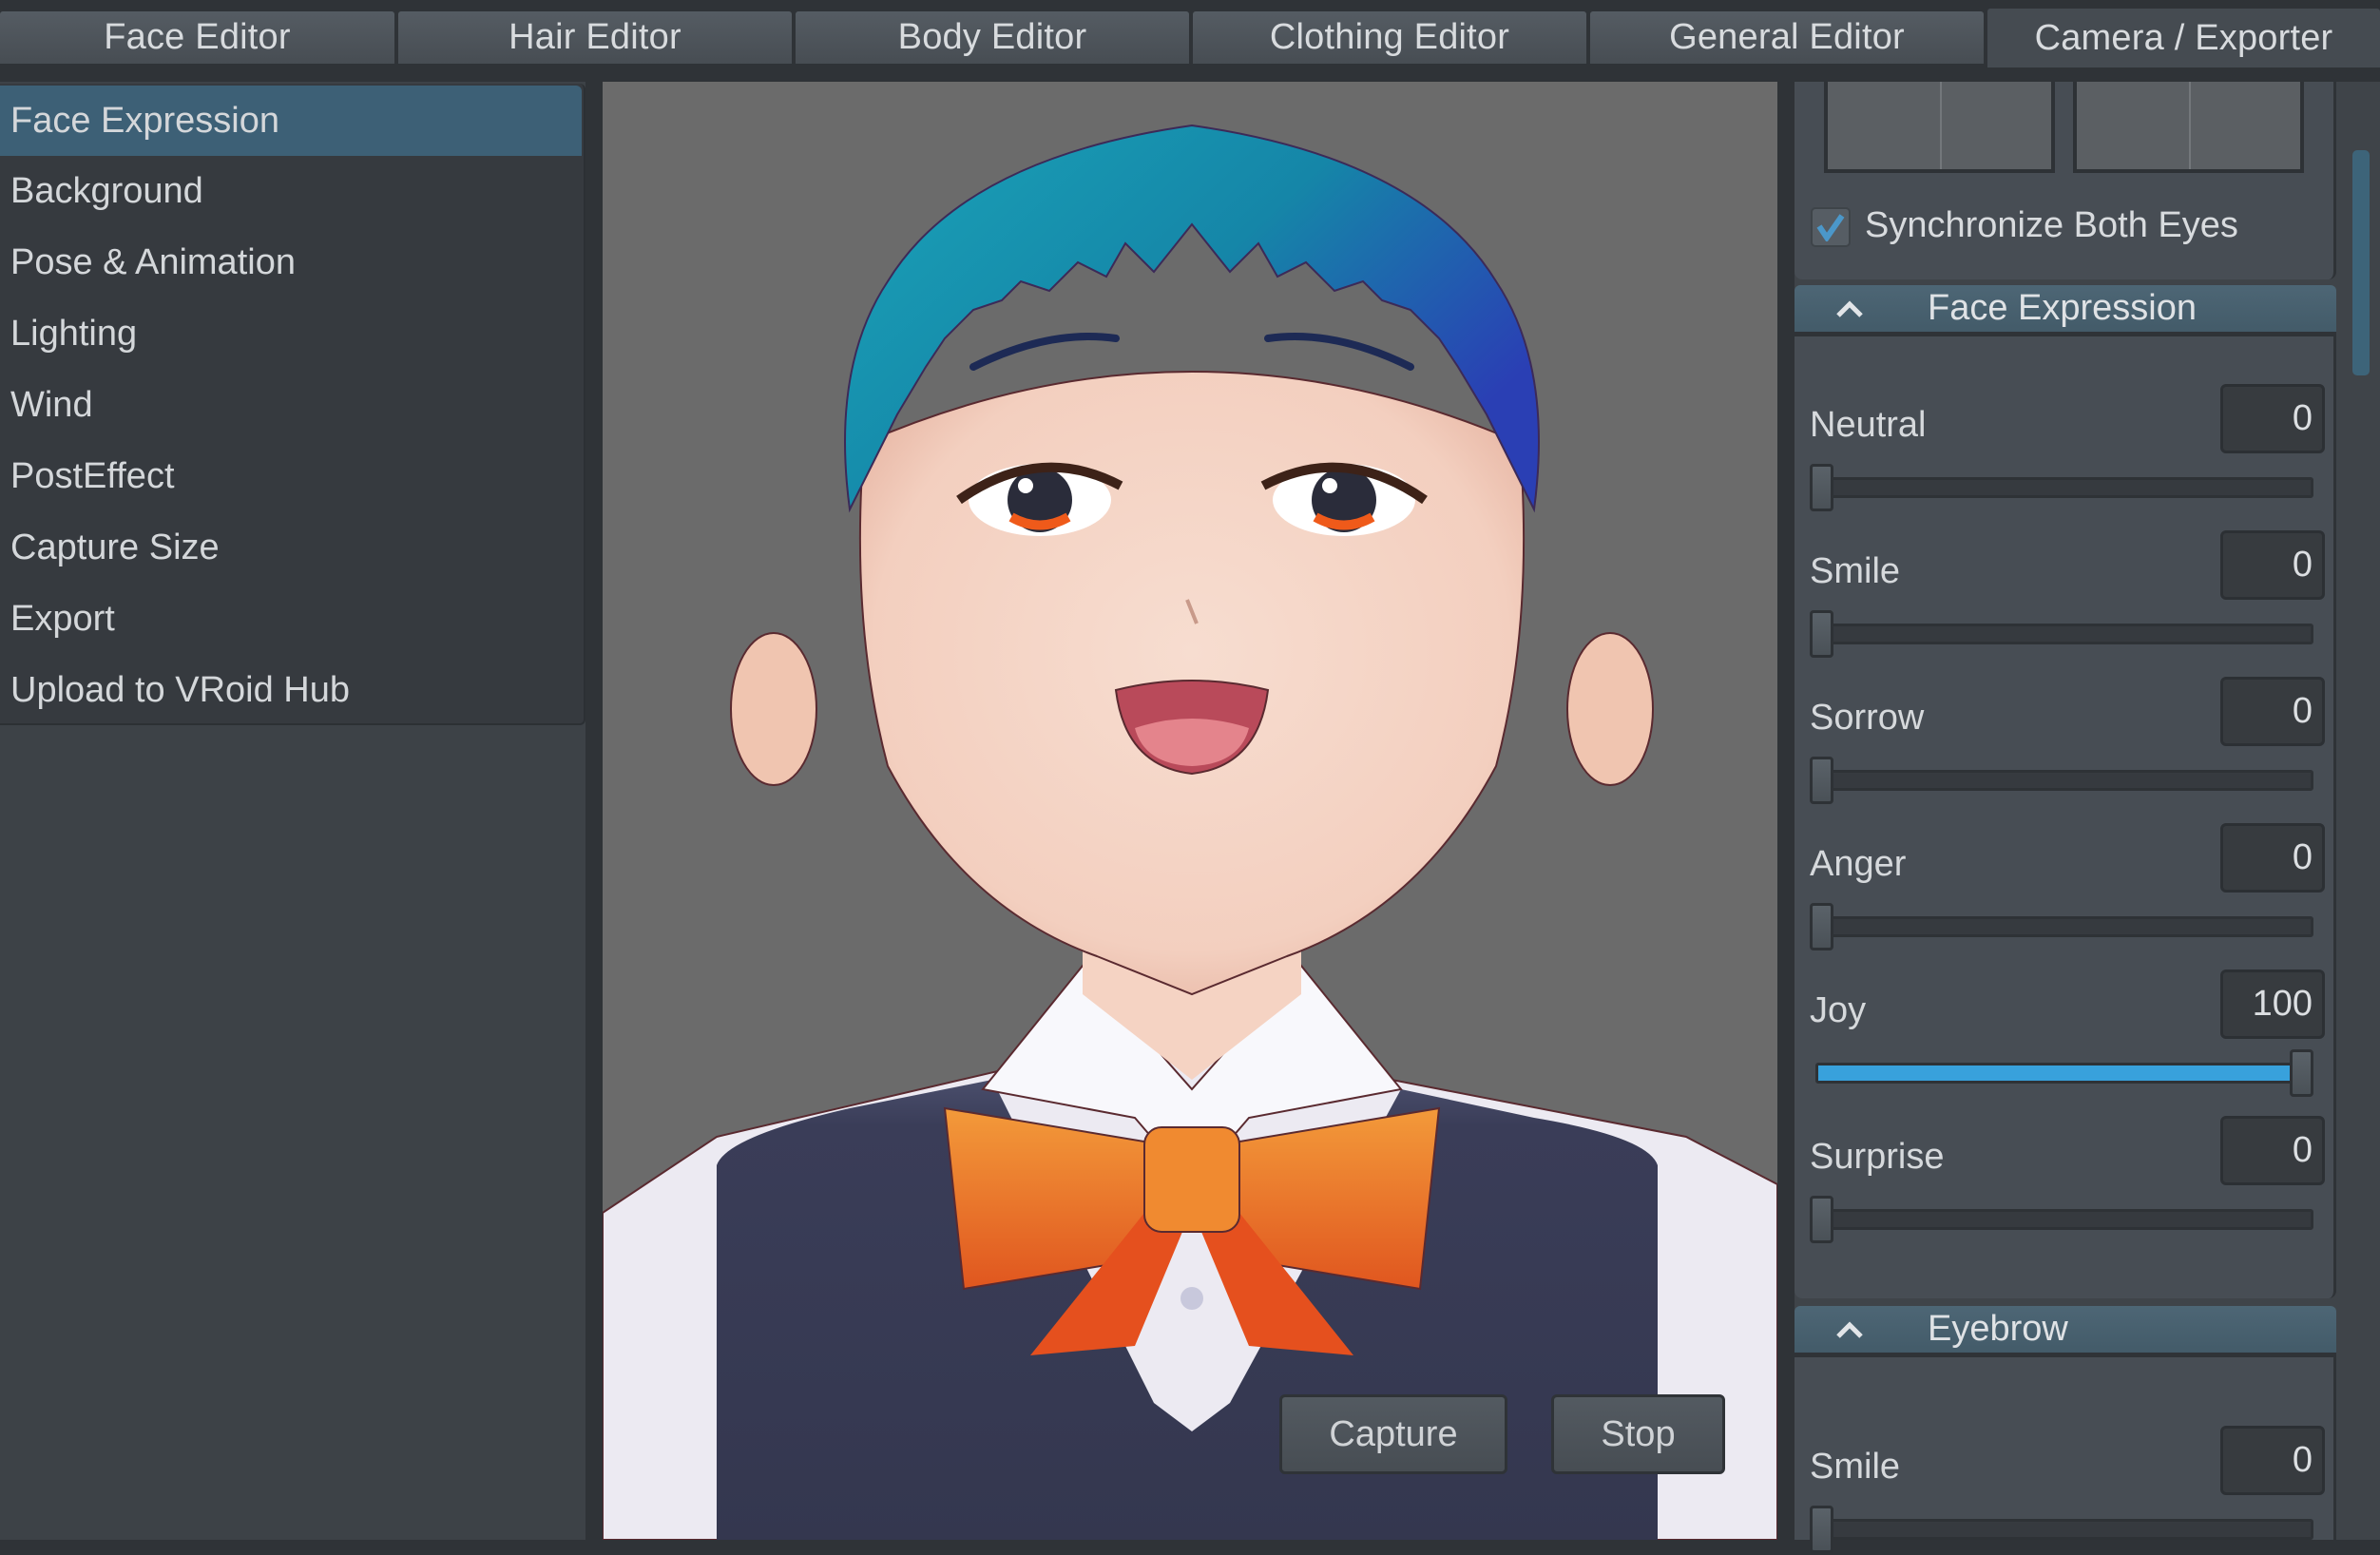  Describe the element at coordinates (2061, 1531) in the screenshot. I see `slider-eyebrow-smile` at that location.